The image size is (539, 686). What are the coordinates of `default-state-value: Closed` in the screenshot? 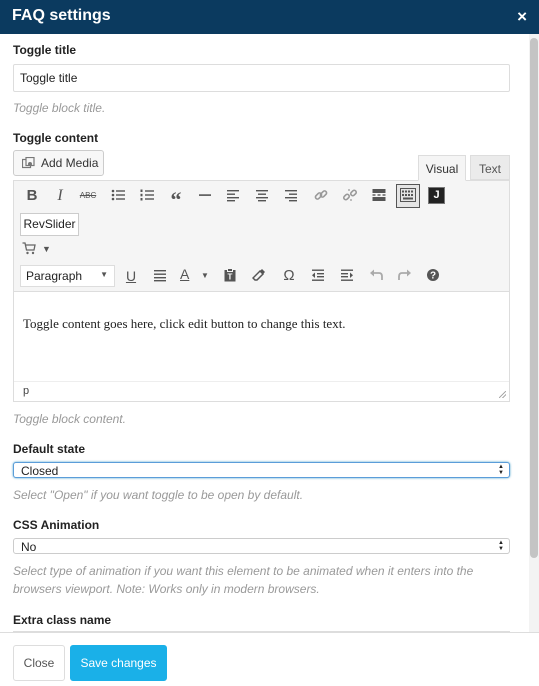 It's located at (40, 471).